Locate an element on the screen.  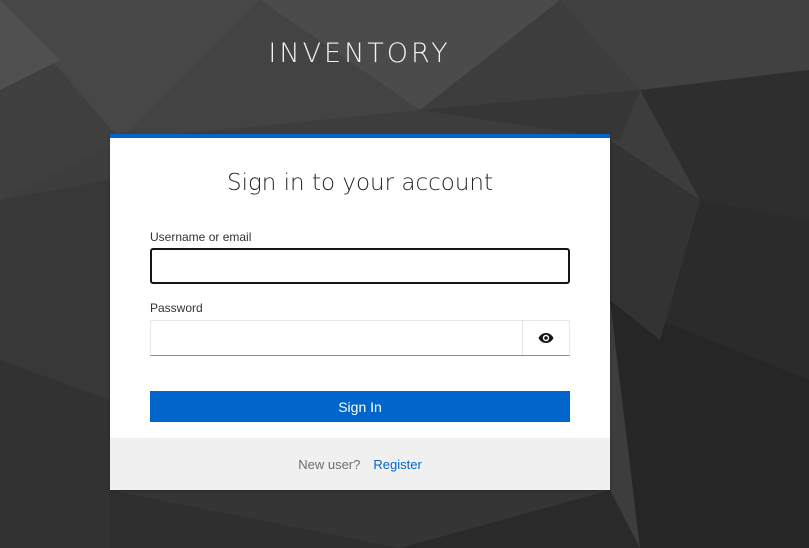
register-link: Register is located at coordinates (397, 464).